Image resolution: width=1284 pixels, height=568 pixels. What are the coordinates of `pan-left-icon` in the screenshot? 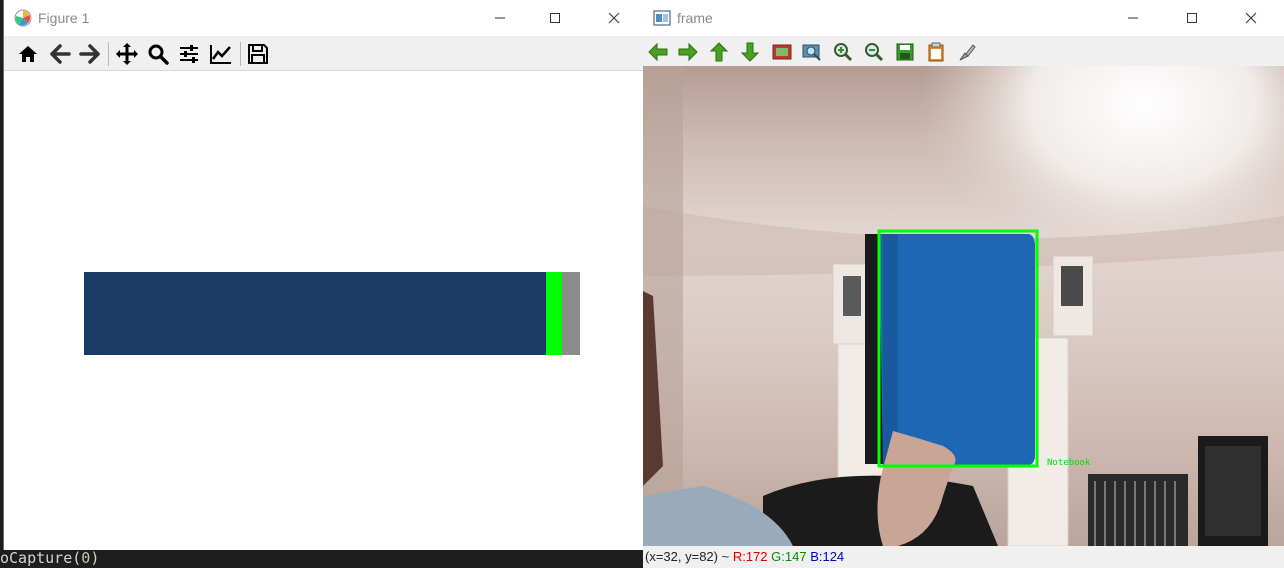 It's located at (658, 52).